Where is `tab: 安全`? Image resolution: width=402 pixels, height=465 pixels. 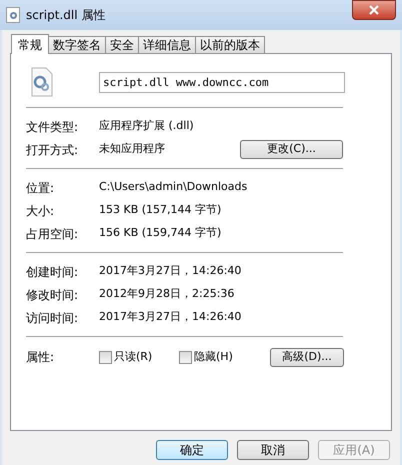
tab: 安全 is located at coordinates (122, 44).